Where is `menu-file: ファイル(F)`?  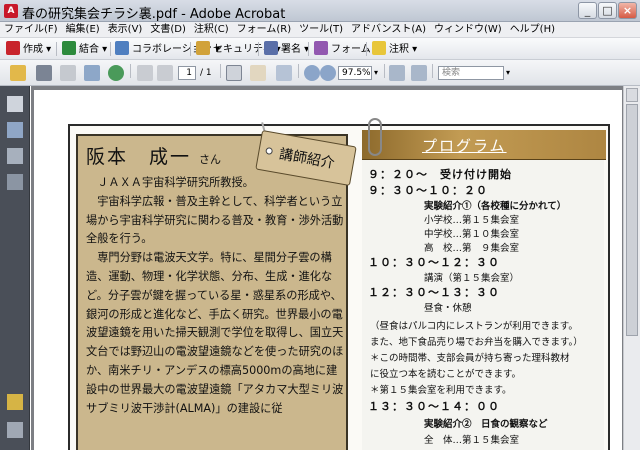
menu-file: ファイル(F) is located at coordinates (31, 30).